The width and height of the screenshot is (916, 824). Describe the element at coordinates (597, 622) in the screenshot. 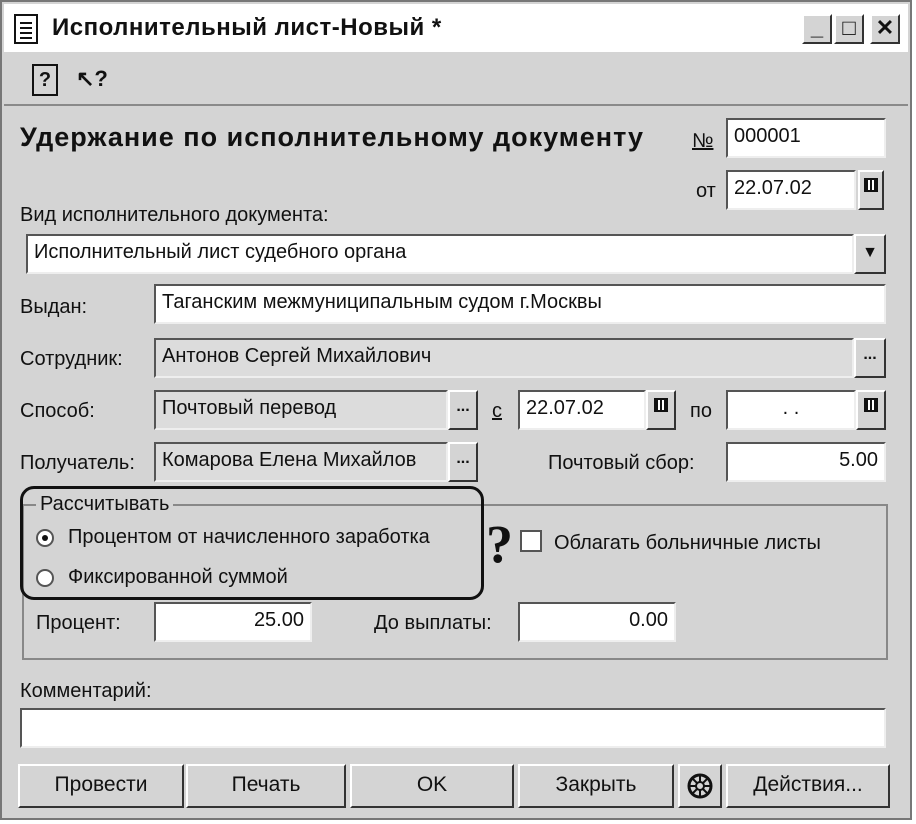

I see `remaining-field: 0.00` at that location.